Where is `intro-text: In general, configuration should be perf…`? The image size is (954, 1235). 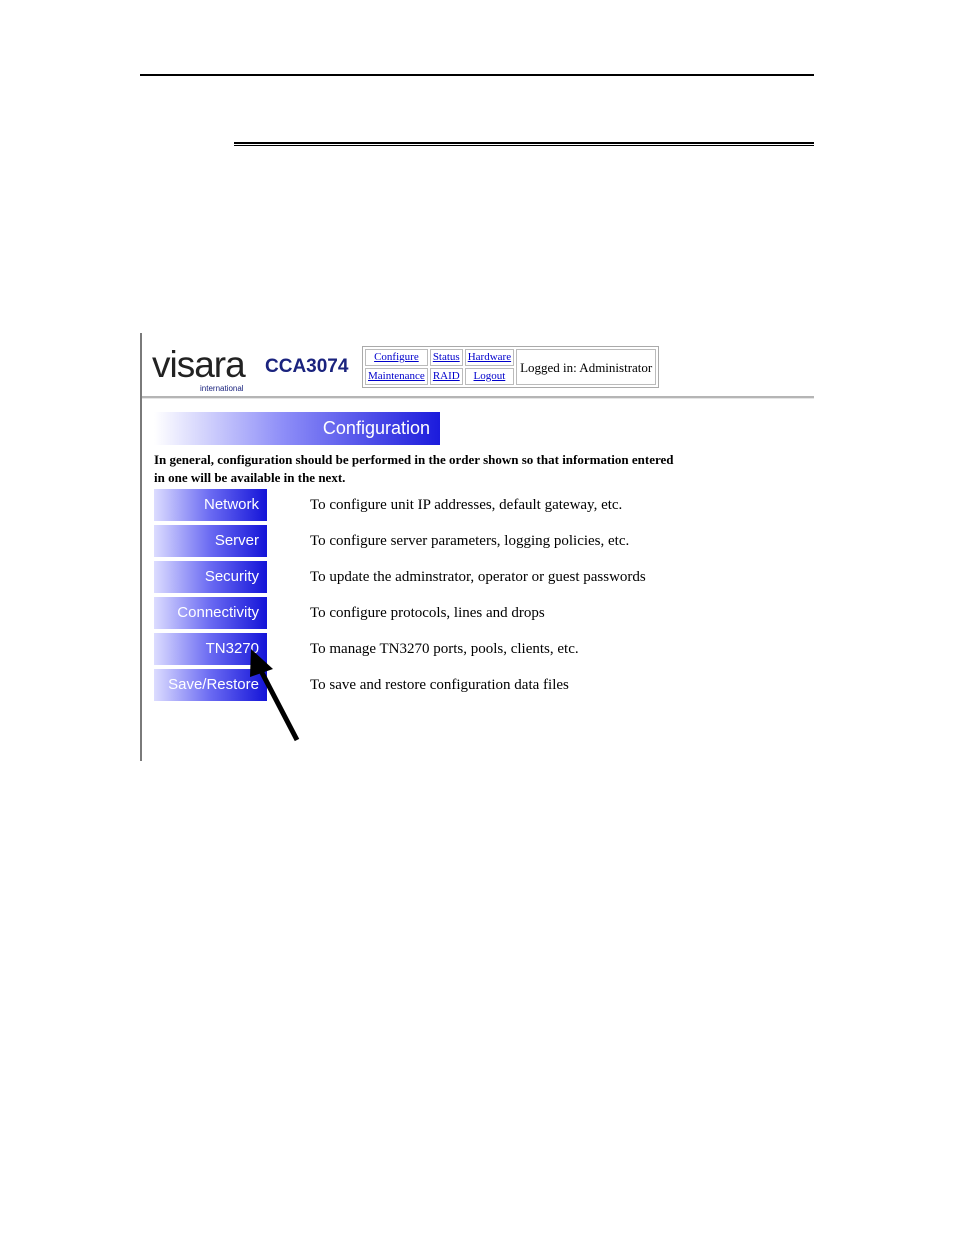 intro-text: In general, configuration should be perf… is located at coordinates (414, 468).